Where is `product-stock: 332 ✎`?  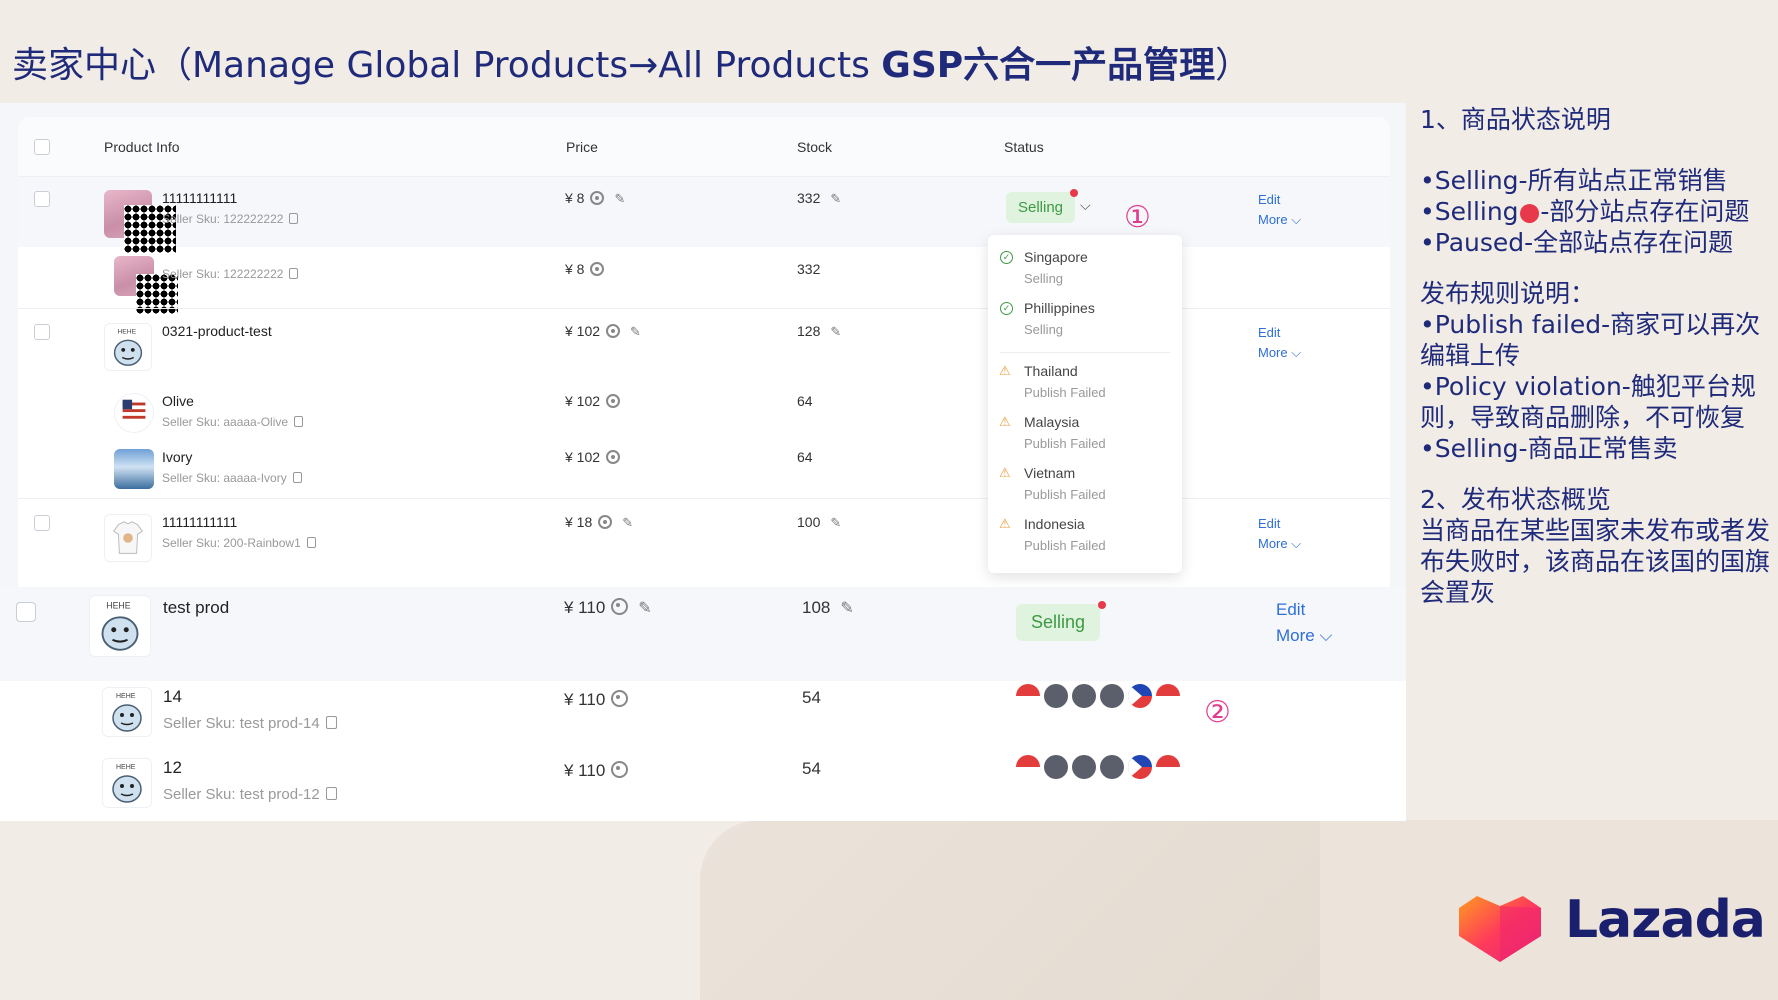 product-stock: 332 ✎ is located at coordinates (819, 198).